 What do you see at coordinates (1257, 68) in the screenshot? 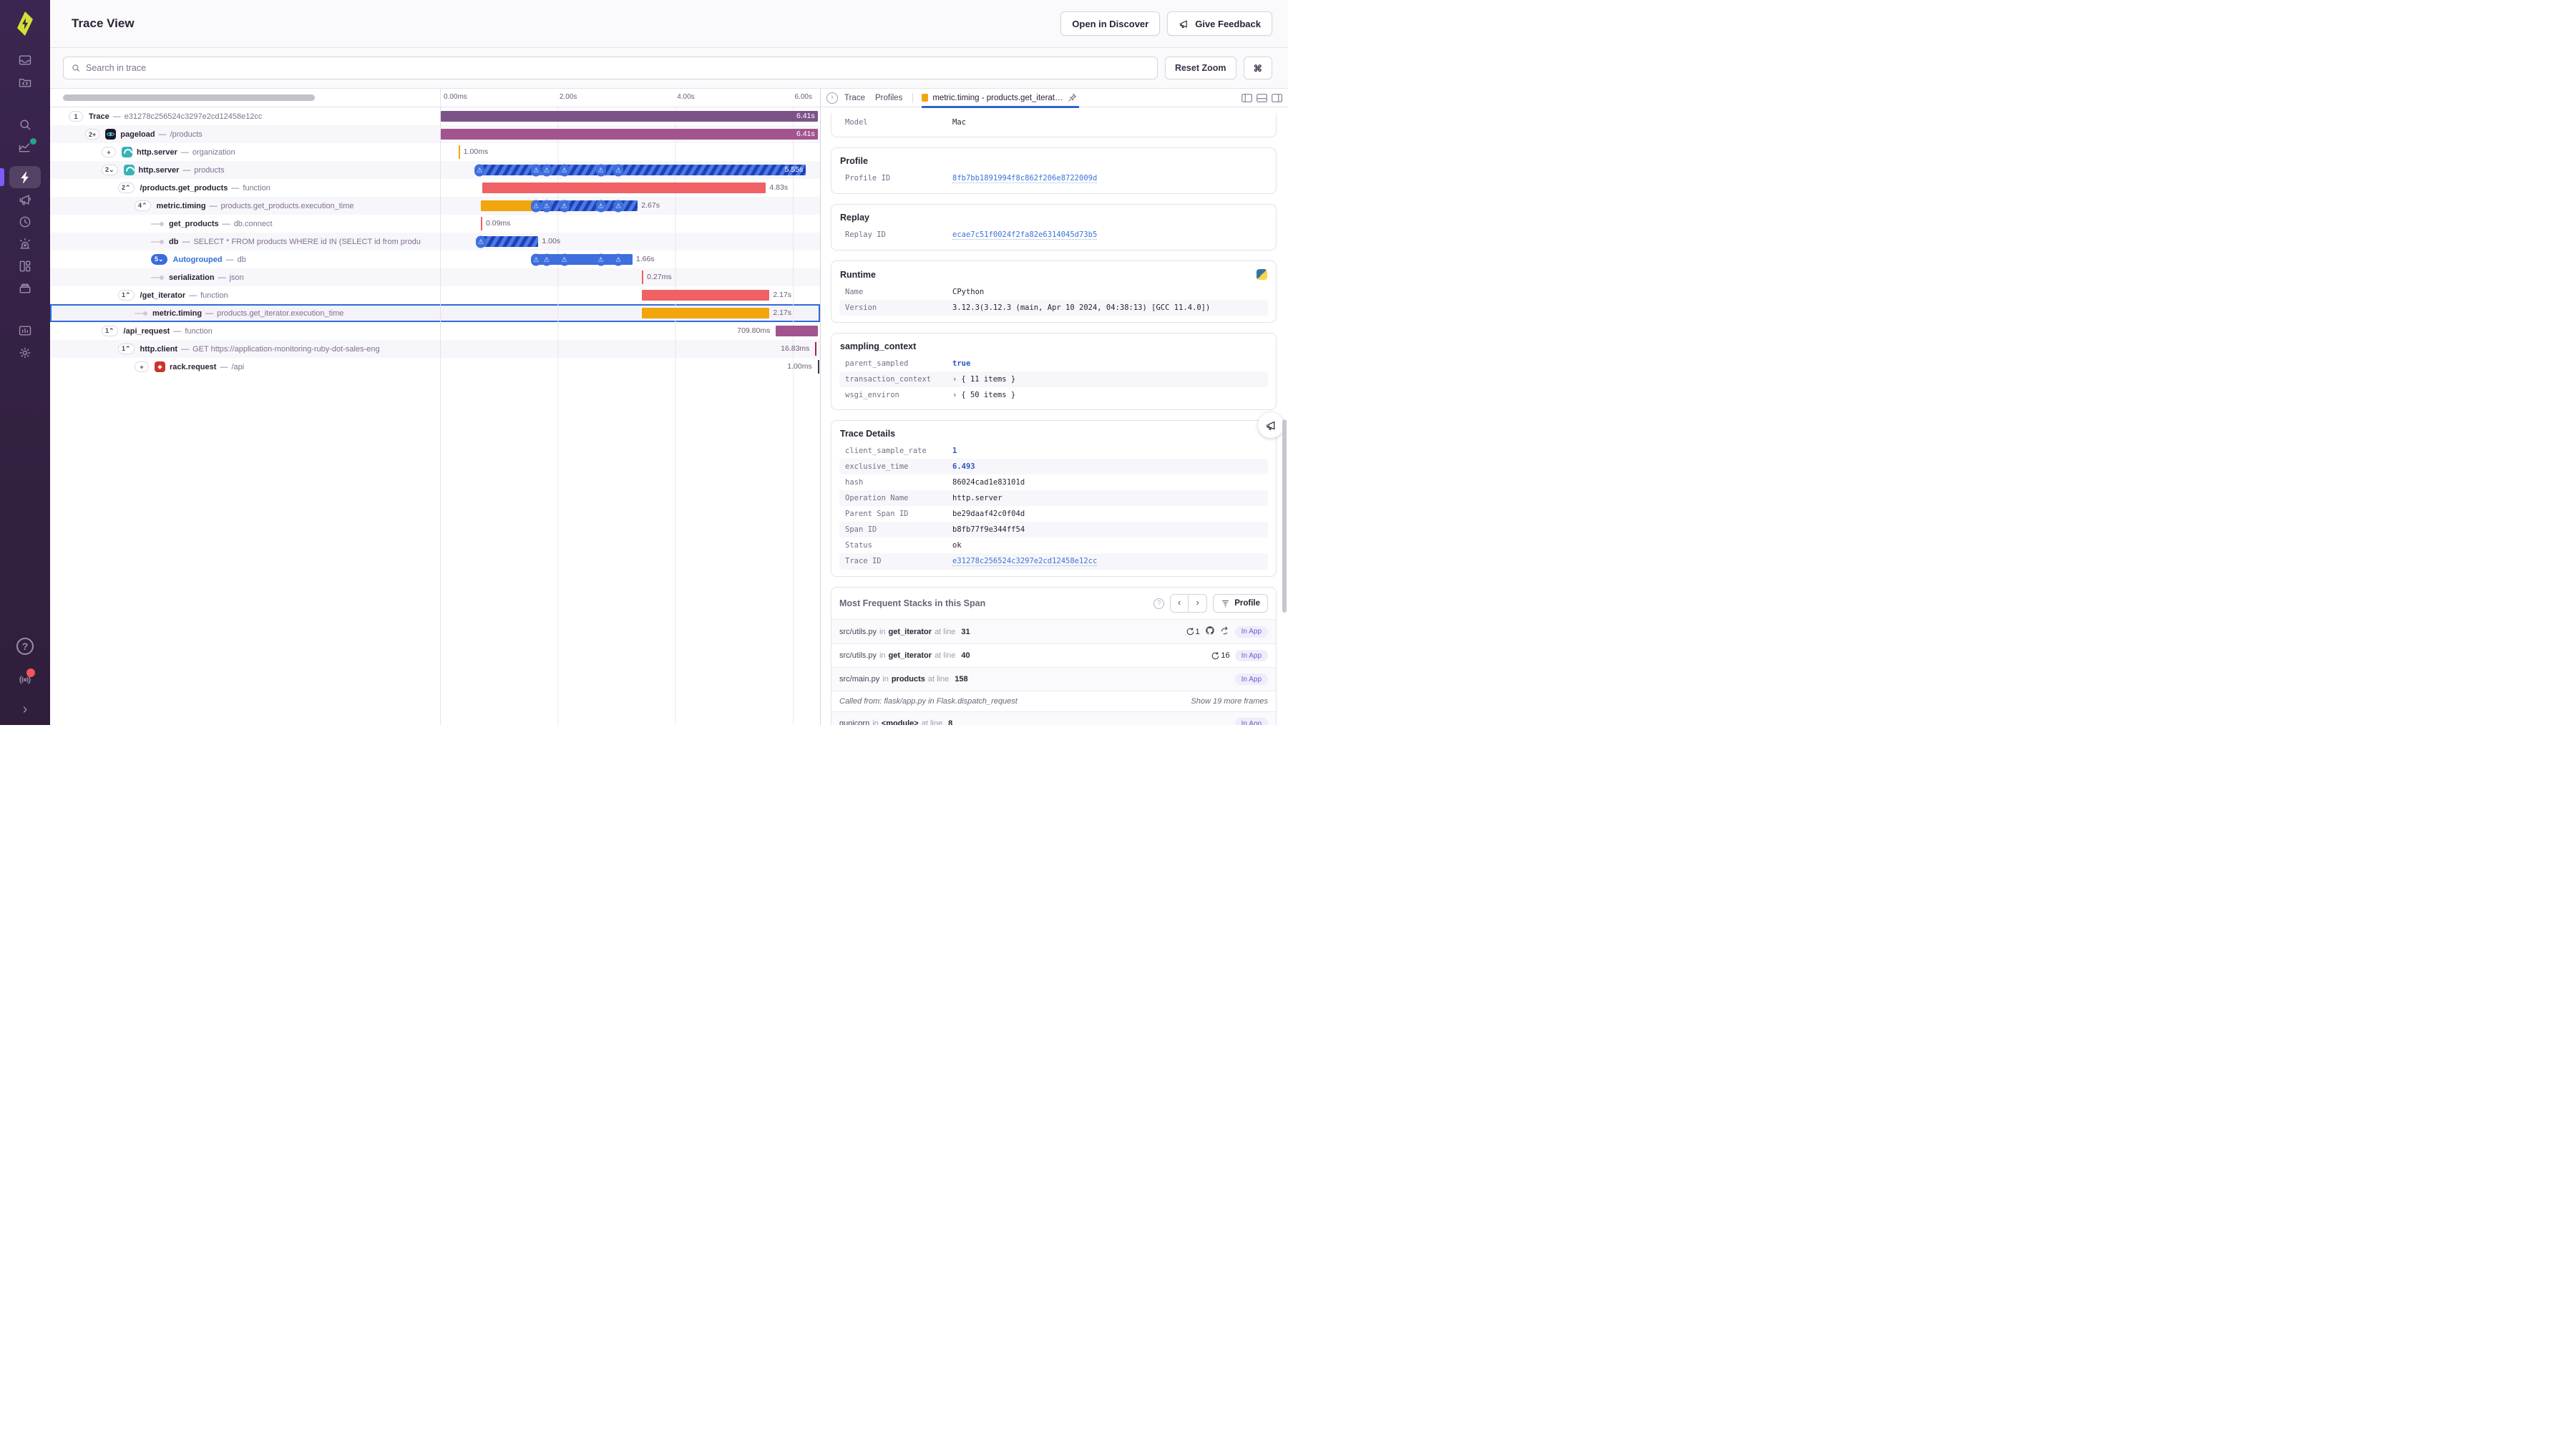
I see `shortcut-button: ⌘` at bounding box center [1257, 68].